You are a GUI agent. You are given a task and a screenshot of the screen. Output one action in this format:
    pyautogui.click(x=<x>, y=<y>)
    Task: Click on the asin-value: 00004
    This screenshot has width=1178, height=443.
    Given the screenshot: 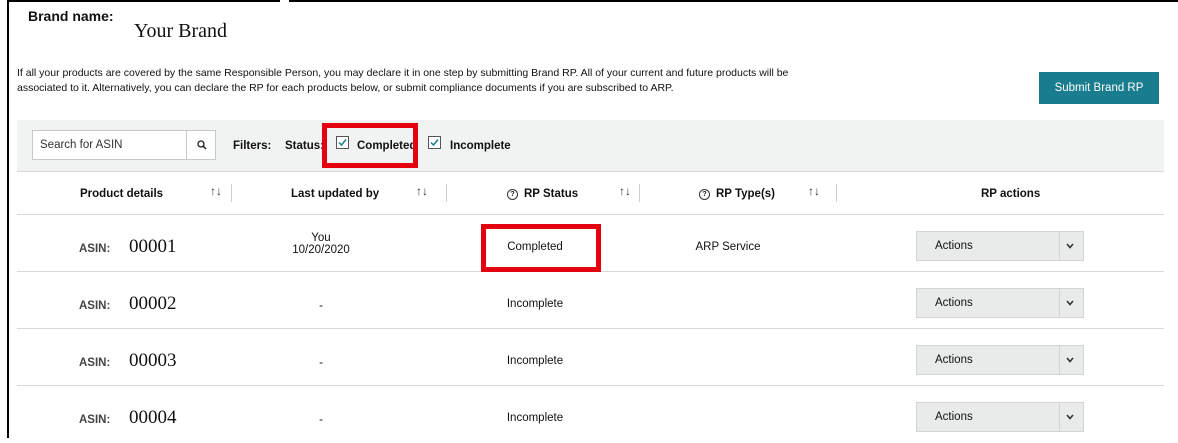 What is the action you would take?
    pyautogui.click(x=153, y=417)
    